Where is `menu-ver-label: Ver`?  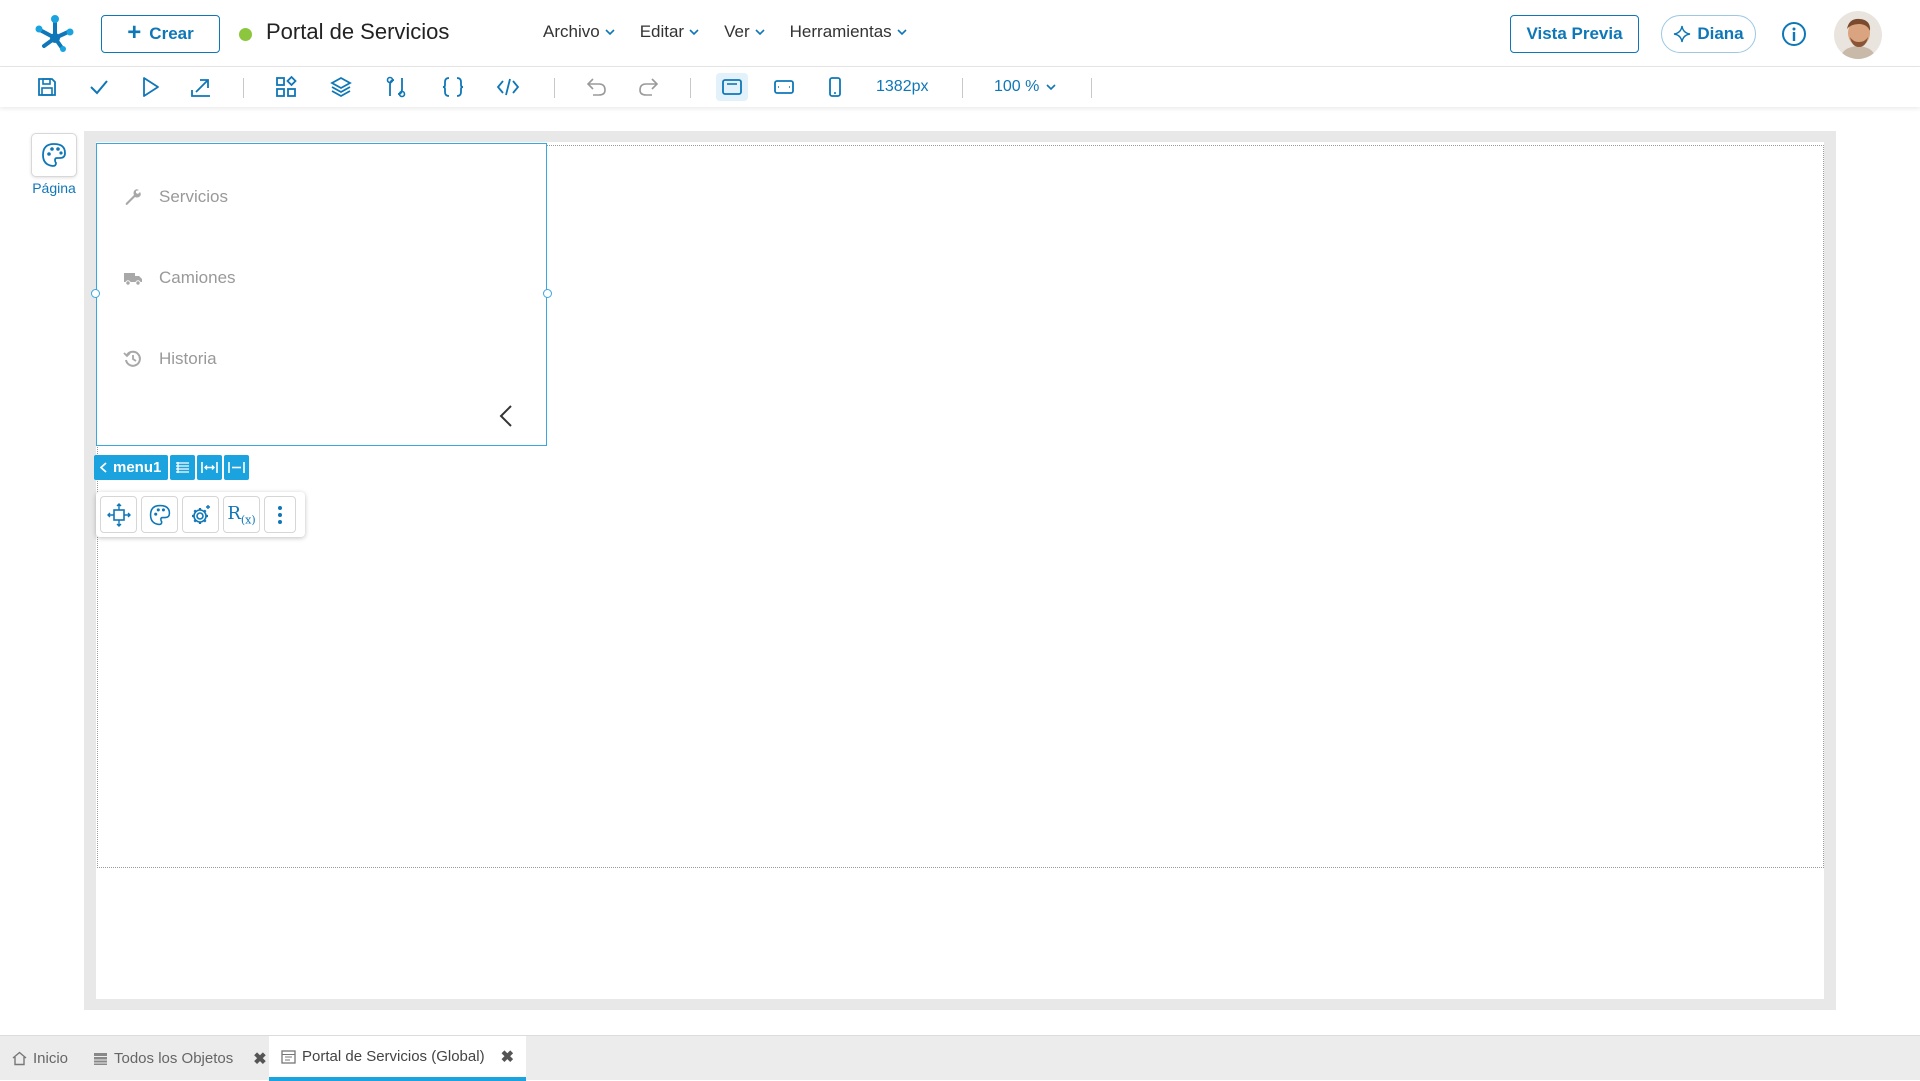
menu-ver-label: Ver is located at coordinates (737, 31).